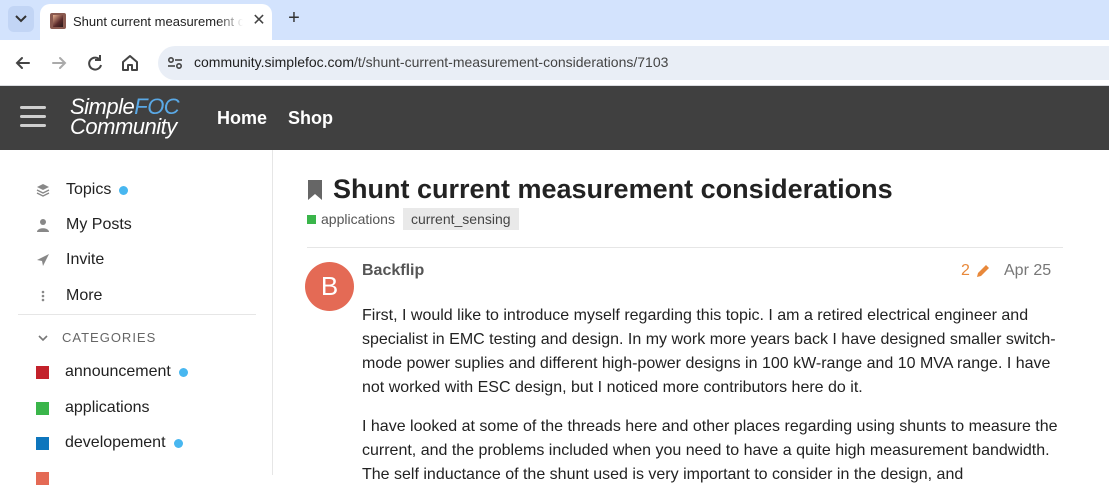  I want to click on site-header: SimpleFOC Community Home Shop, so click(554, 118).